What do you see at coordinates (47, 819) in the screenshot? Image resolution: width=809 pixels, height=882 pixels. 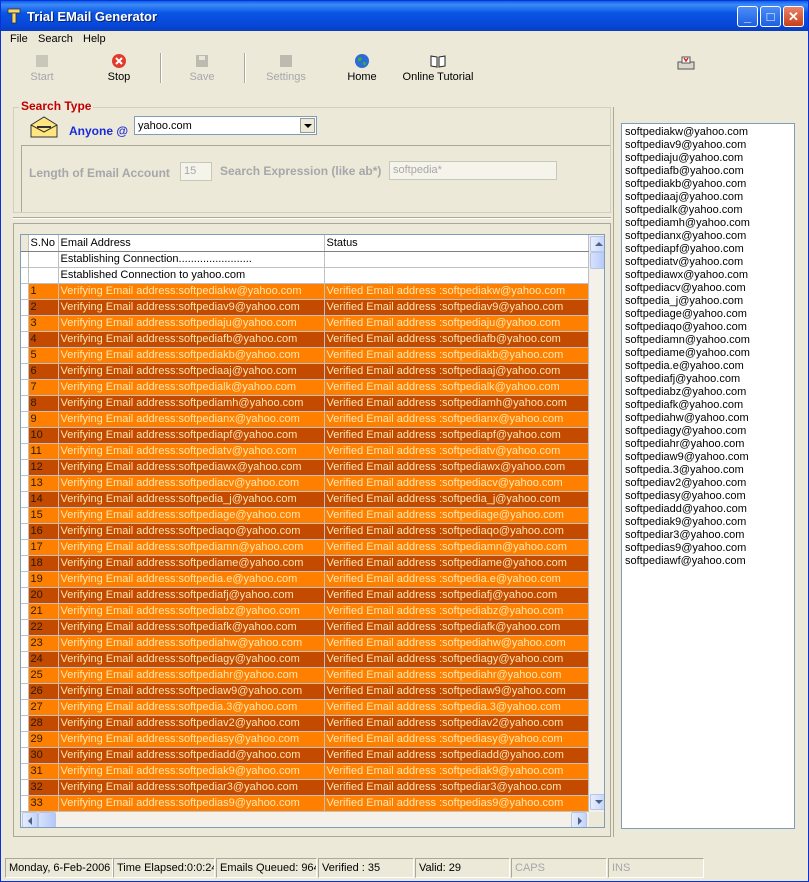 I see `hscroll-thumb` at bounding box center [47, 819].